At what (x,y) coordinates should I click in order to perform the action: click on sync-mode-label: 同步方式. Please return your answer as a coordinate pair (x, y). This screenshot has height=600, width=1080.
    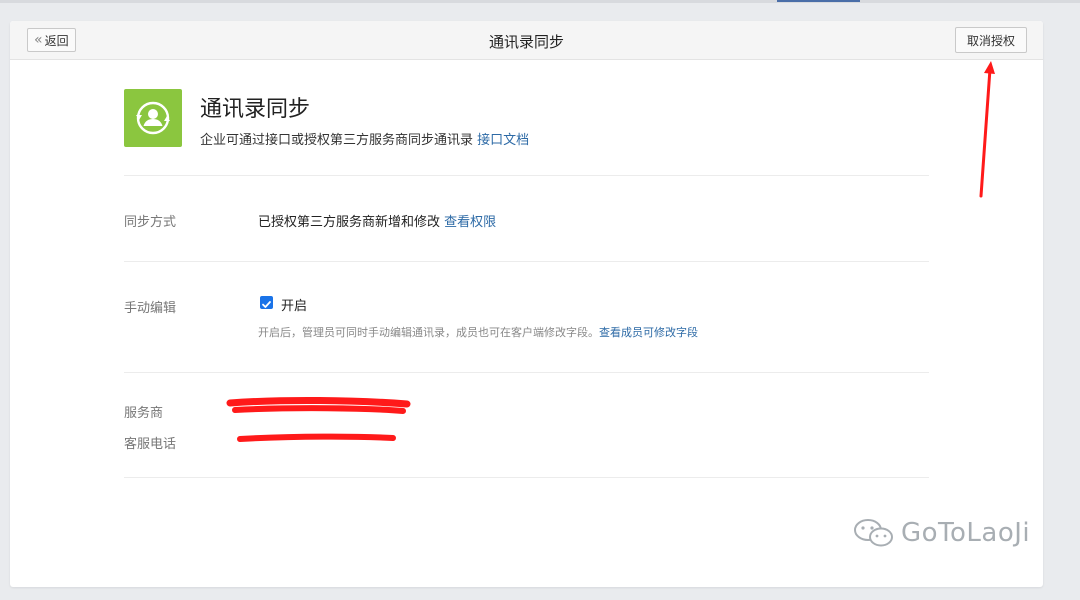
    Looking at the image, I should click on (150, 222).